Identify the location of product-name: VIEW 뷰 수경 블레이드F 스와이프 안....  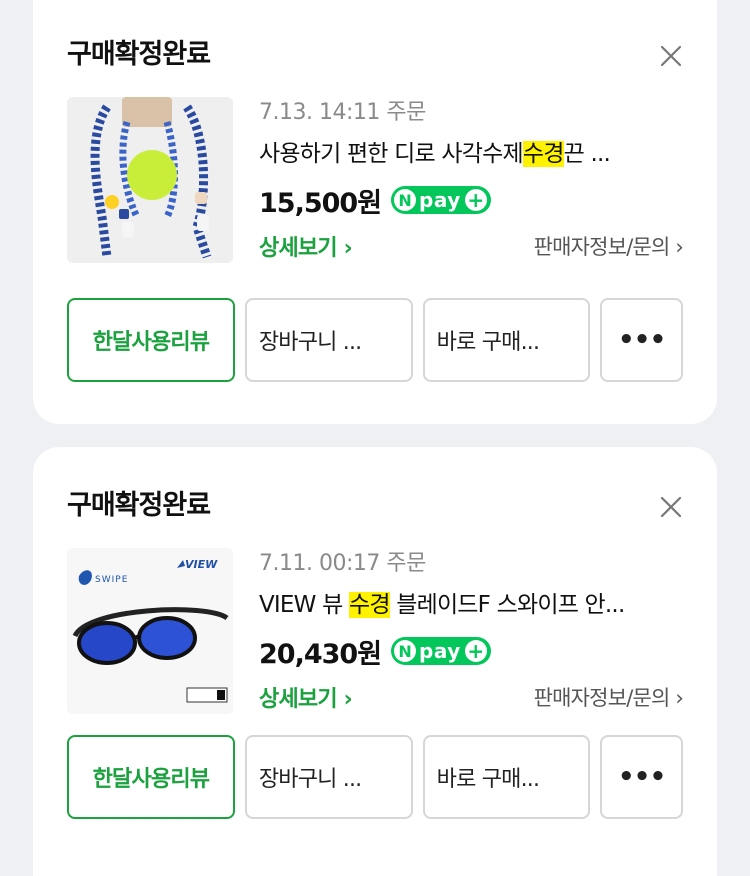
(471, 605).